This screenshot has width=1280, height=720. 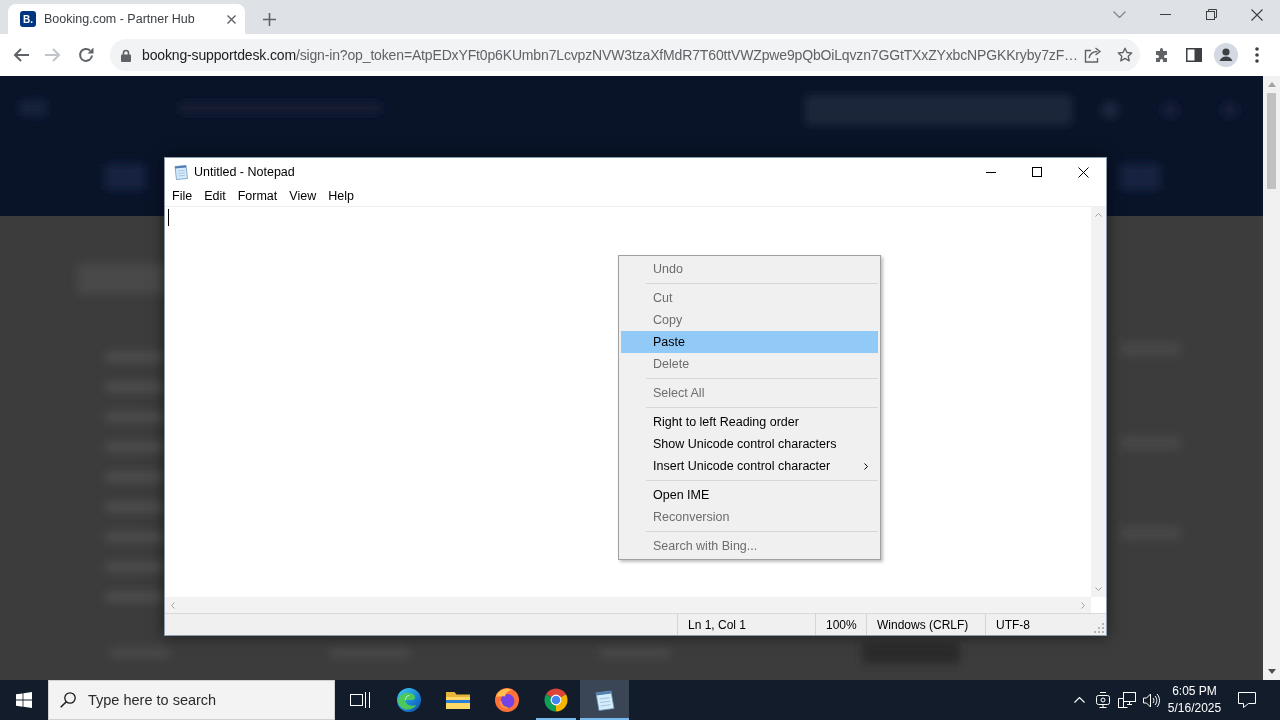 What do you see at coordinates (408, 700) in the screenshot?
I see `swirl-logo-icon` at bounding box center [408, 700].